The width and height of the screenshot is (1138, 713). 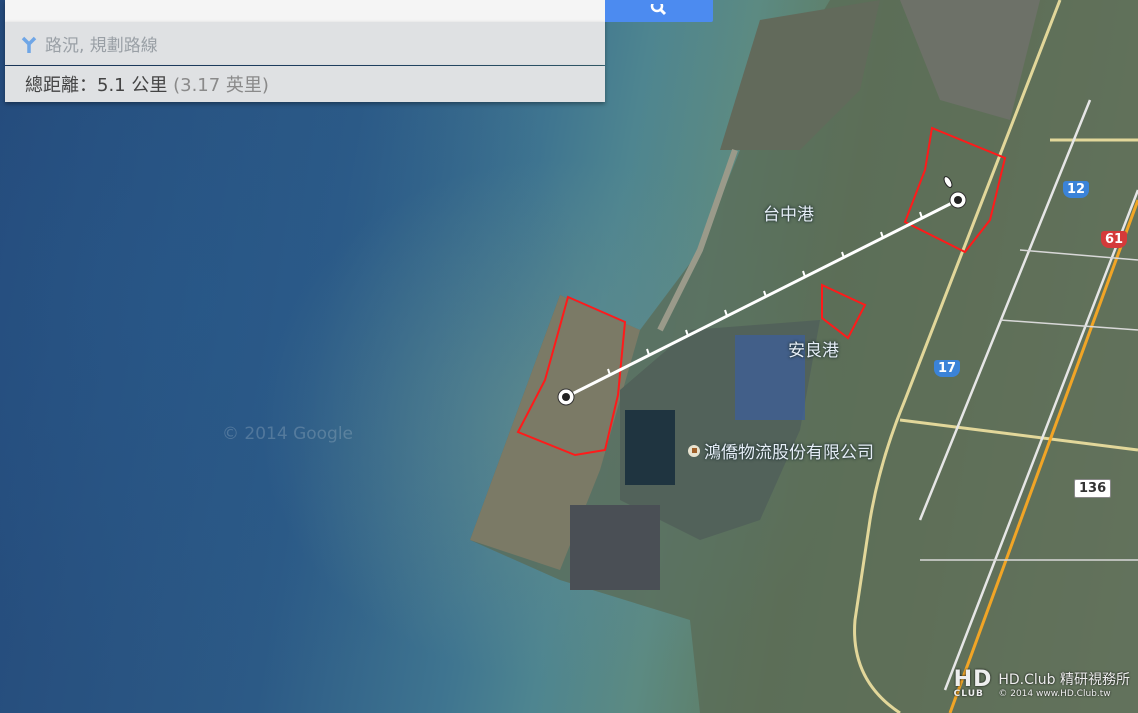 What do you see at coordinates (288, 434) in the screenshot?
I see `google-watermark: © 2014 Google` at bounding box center [288, 434].